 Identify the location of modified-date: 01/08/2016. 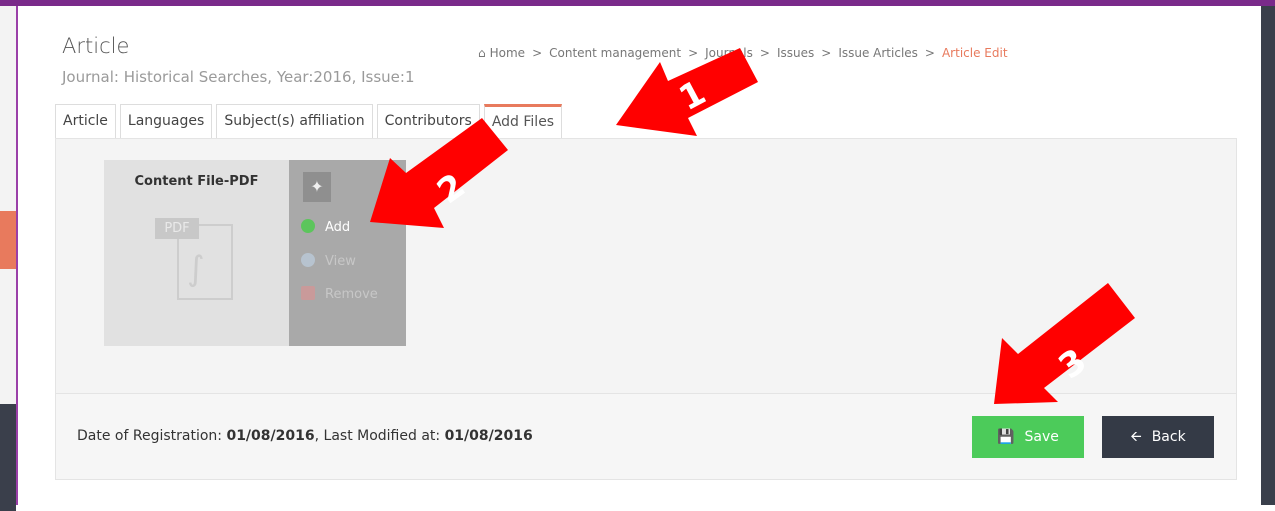
(488, 436).